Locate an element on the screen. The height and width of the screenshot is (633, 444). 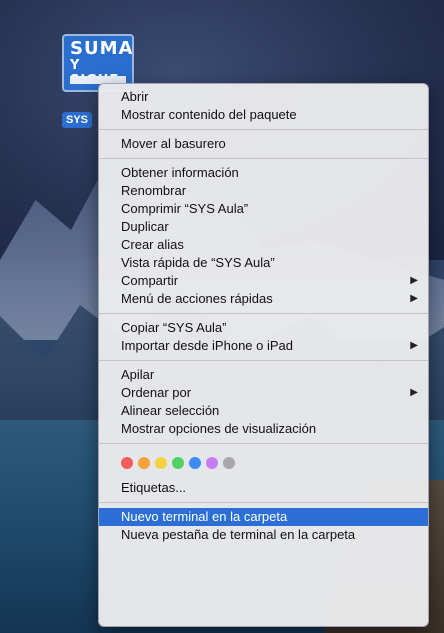
menu-item-import-from-iphone: Importar desde iPhone o iPad ▶ is located at coordinates (263, 346).